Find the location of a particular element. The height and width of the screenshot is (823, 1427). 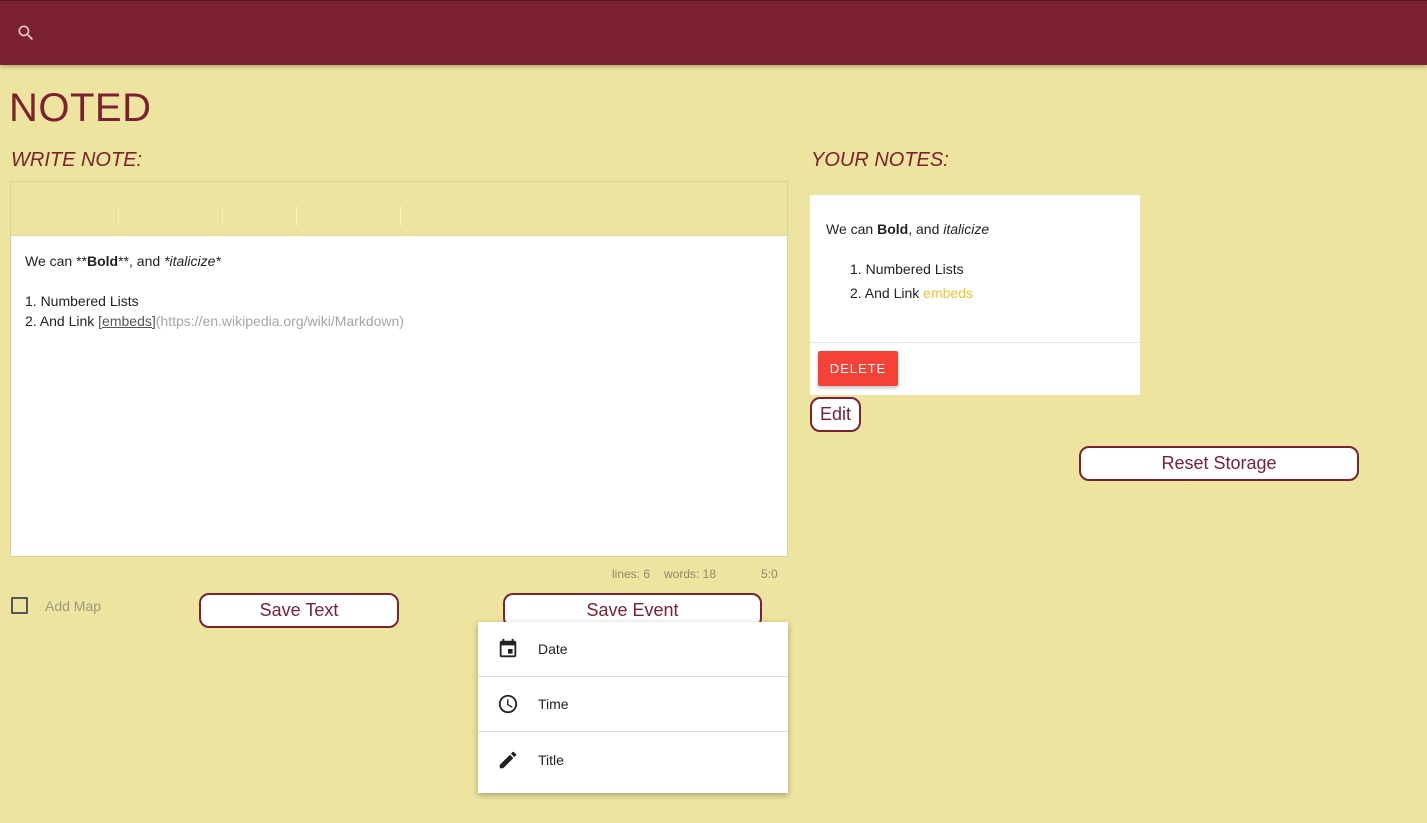

clock-icon is located at coordinates (508, 704).